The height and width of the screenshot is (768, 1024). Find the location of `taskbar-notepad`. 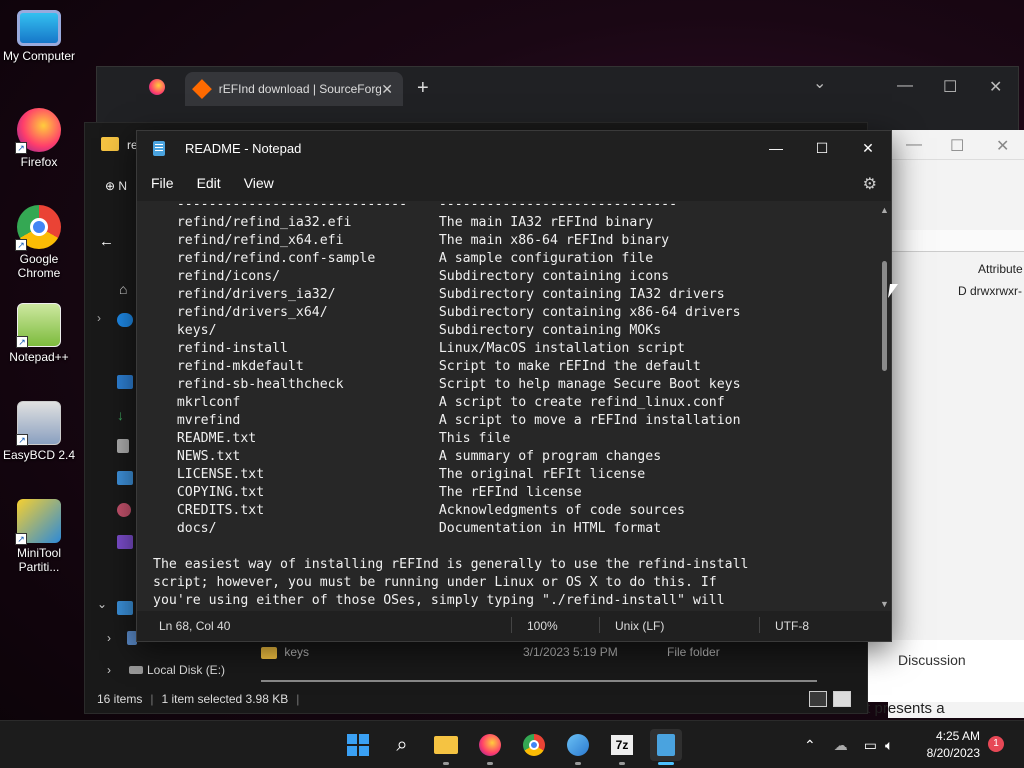

taskbar-notepad is located at coordinates (666, 747).